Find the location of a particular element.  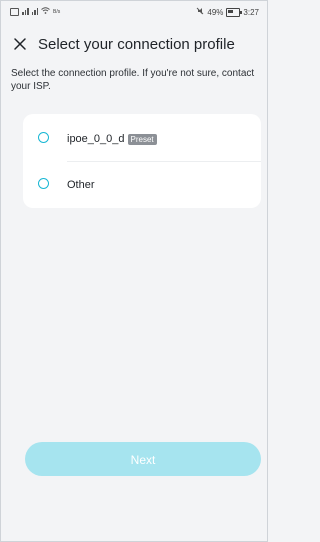

preset-badge: Preset is located at coordinates (142, 139).